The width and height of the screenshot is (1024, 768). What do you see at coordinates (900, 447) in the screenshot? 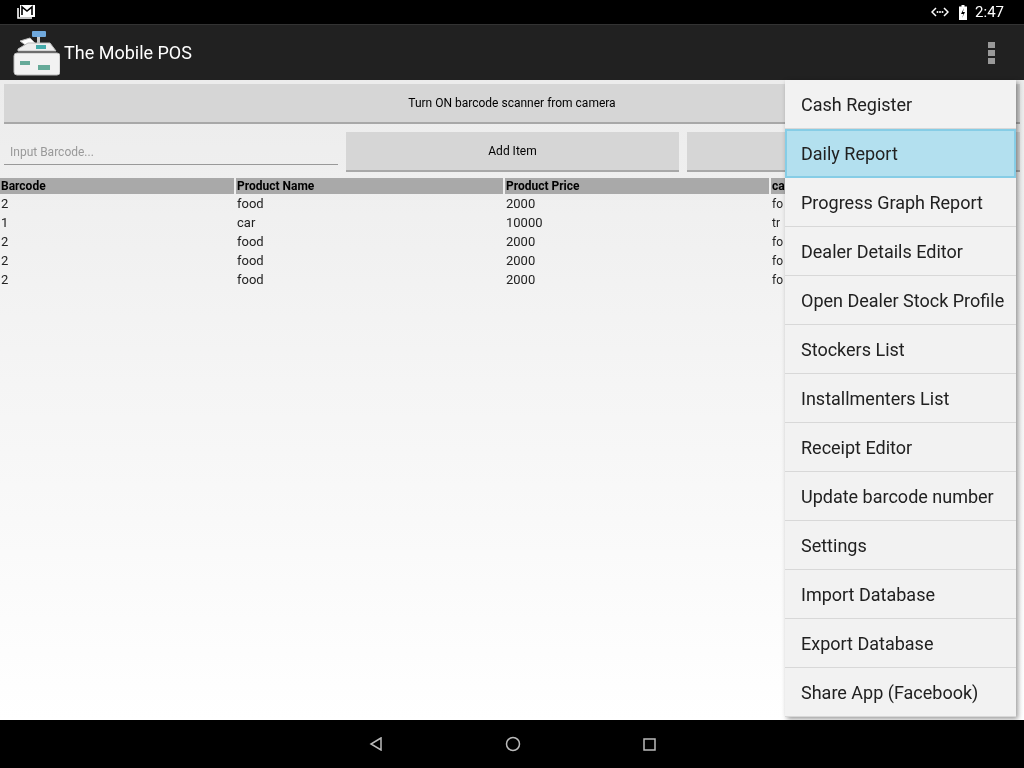
I see `menu-item: Receipt Editor` at bounding box center [900, 447].